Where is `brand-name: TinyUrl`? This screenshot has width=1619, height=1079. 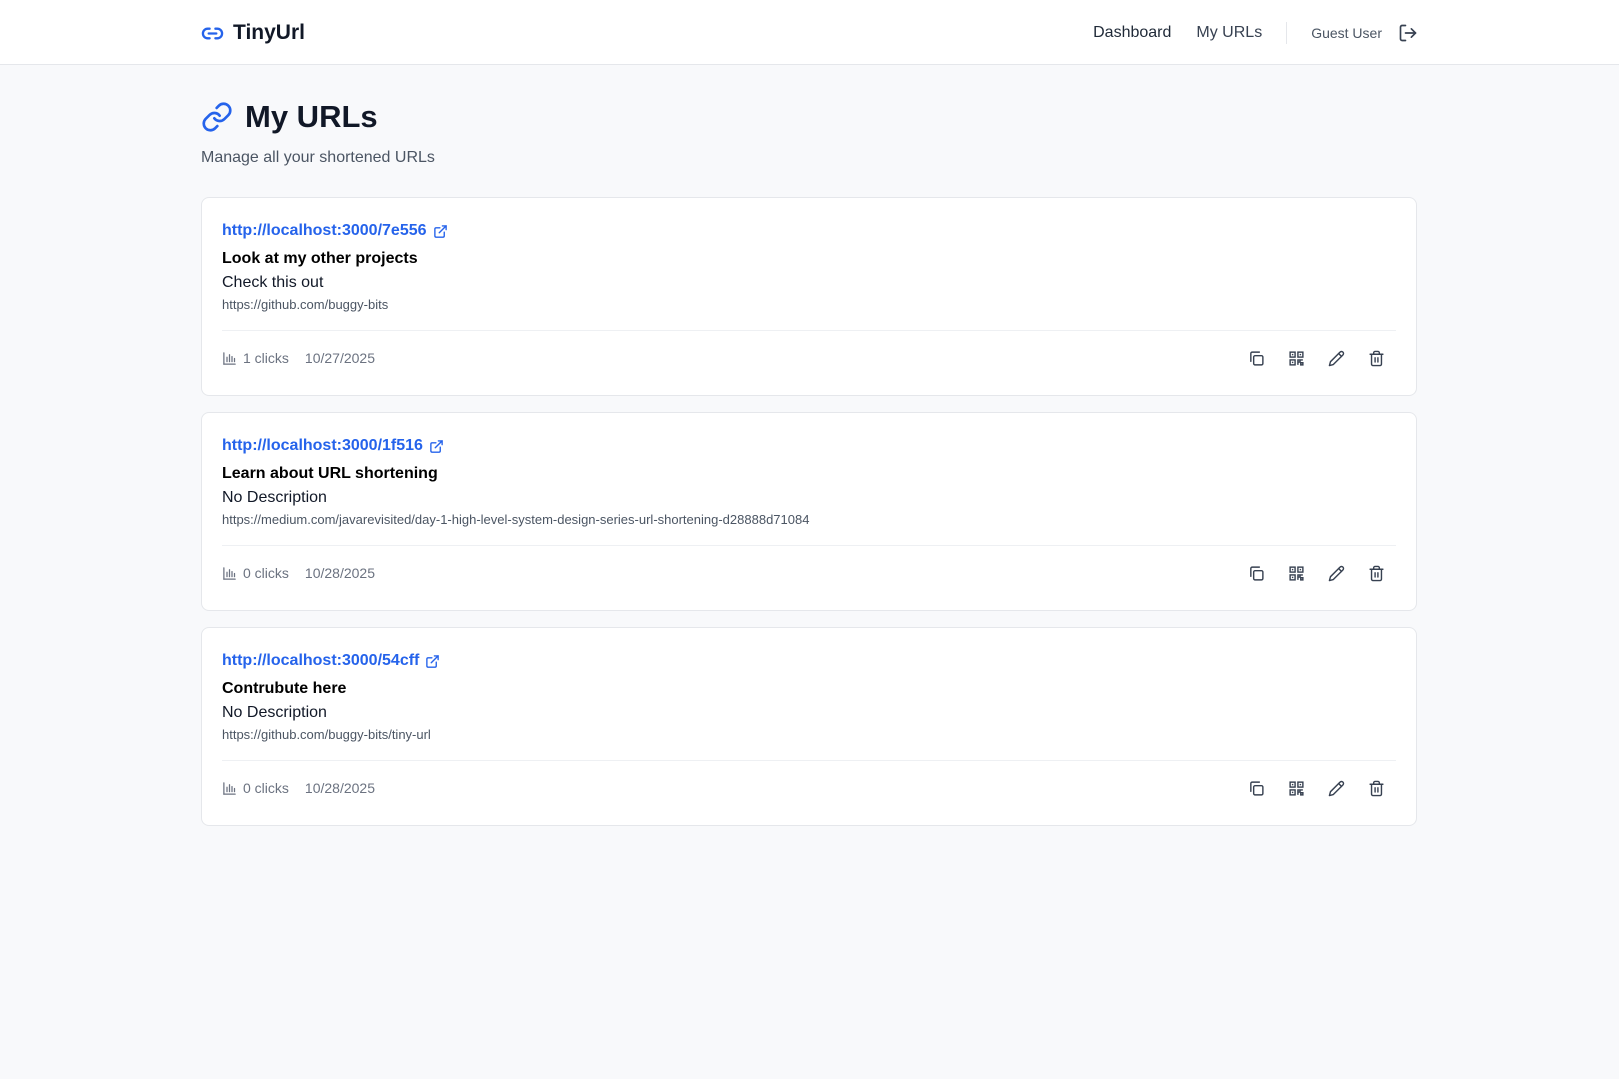
brand-name: TinyUrl is located at coordinates (269, 32).